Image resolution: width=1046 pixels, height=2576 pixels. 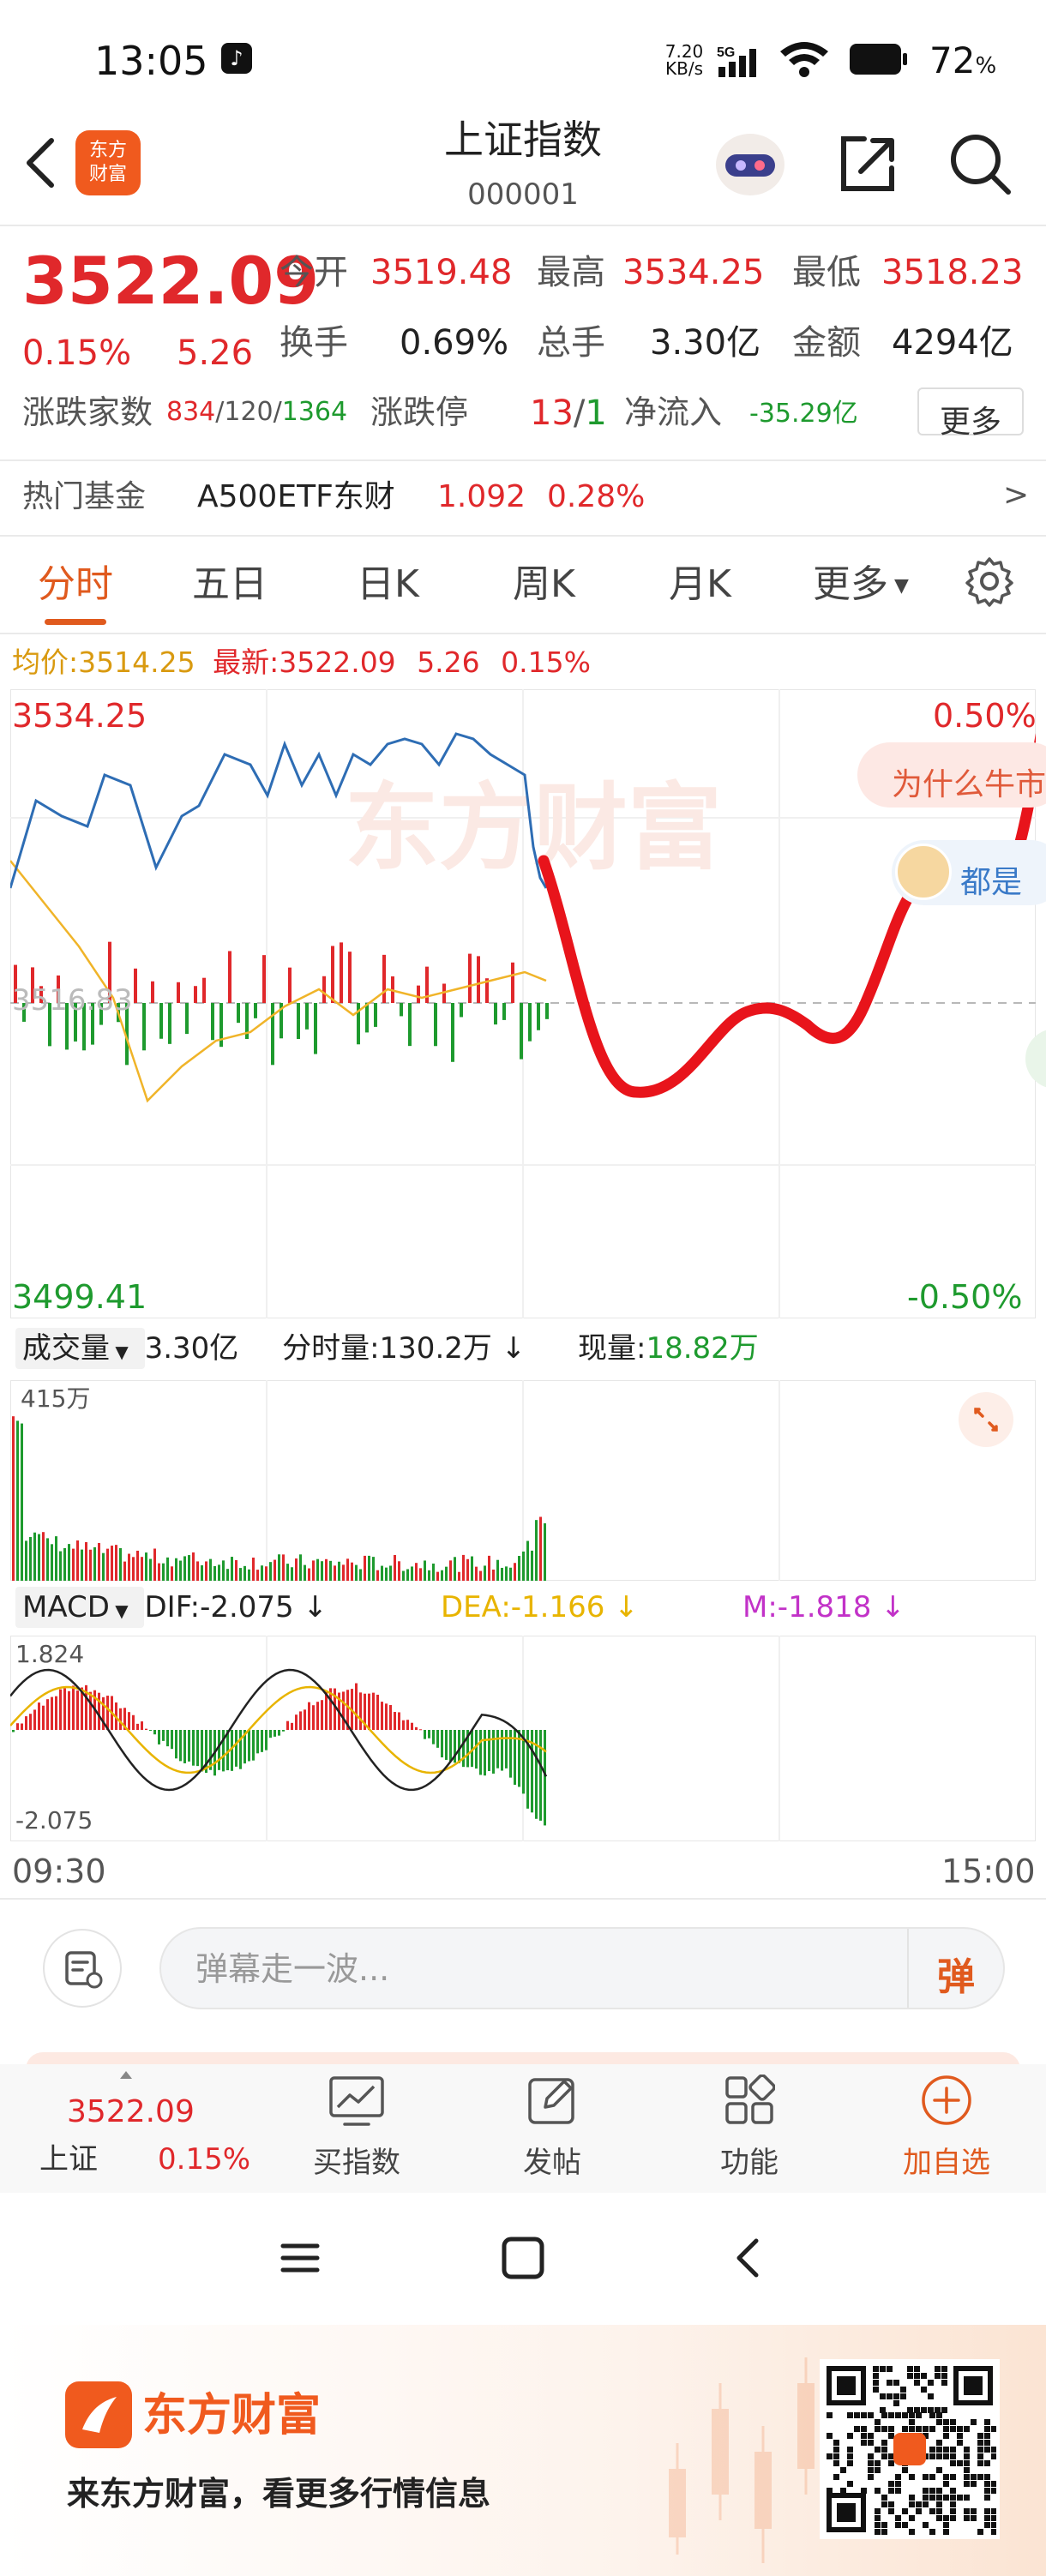 What do you see at coordinates (204, 2159) in the screenshot?
I see `nav-index-pct: 0.15%` at bounding box center [204, 2159].